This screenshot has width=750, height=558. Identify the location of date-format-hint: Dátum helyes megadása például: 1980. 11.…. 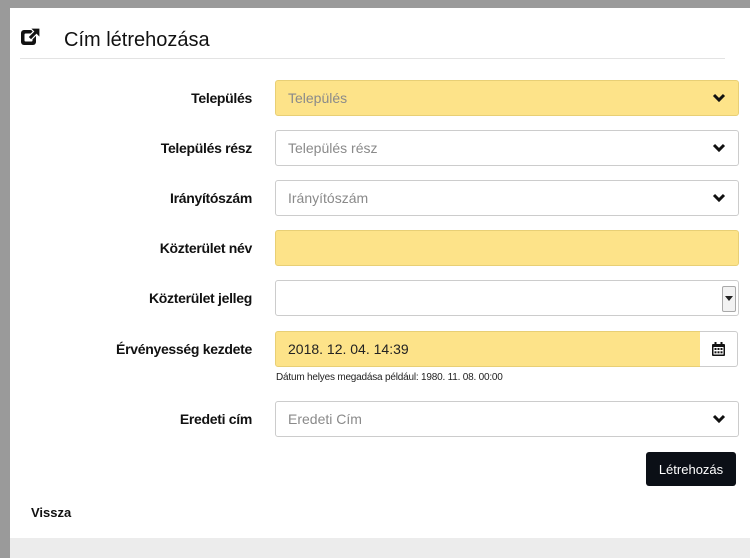
(389, 377).